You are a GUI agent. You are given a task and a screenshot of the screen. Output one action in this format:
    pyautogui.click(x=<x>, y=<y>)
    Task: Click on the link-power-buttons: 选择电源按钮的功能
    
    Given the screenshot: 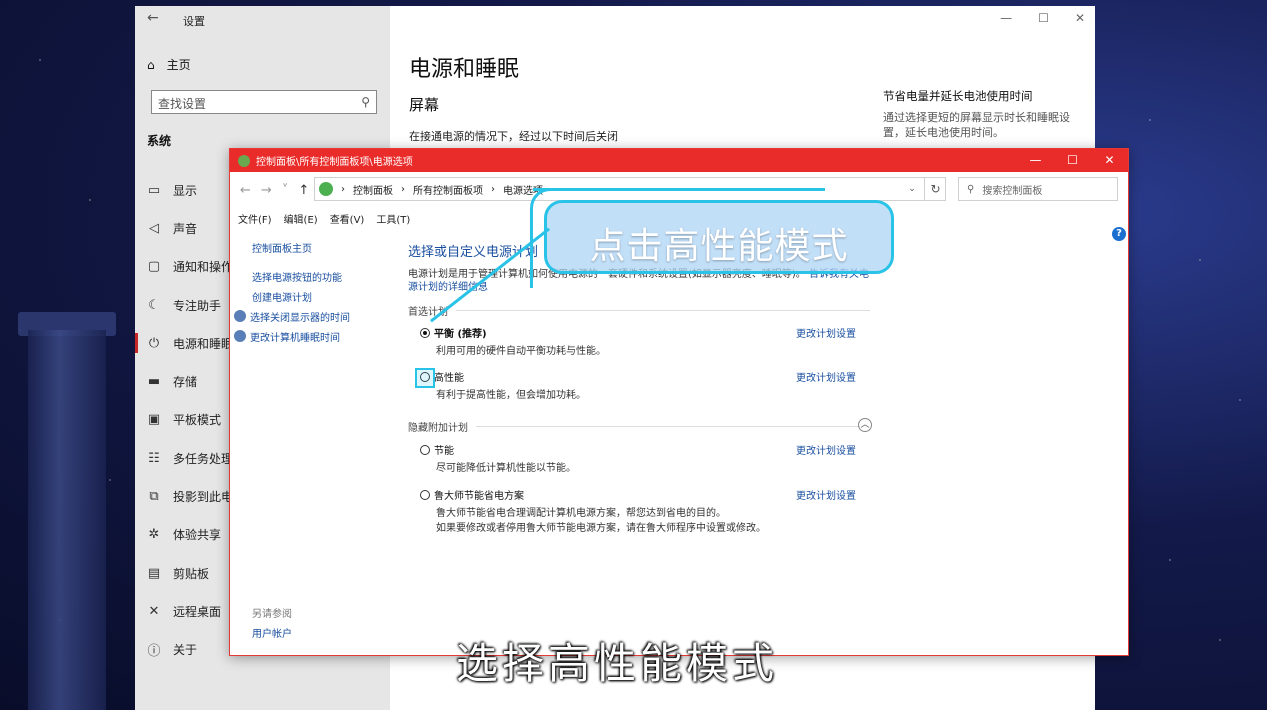 What is the action you would take?
    pyautogui.click(x=301, y=276)
    